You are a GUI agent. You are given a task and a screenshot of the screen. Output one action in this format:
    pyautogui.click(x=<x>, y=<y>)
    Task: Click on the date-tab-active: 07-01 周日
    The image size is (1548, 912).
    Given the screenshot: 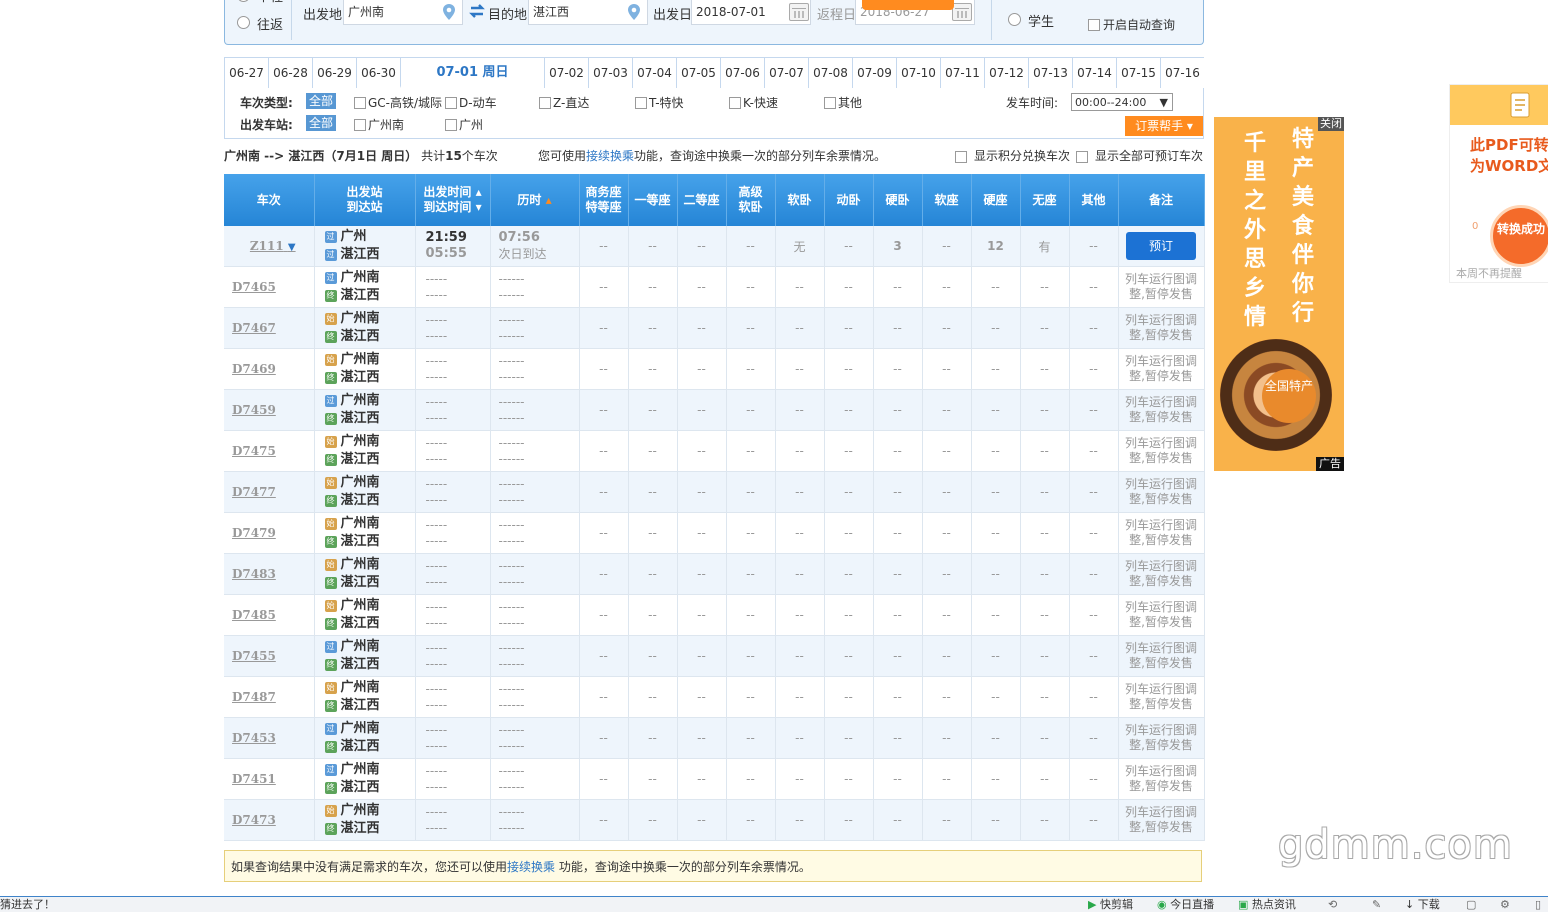 What is the action you would take?
    pyautogui.click(x=472, y=73)
    